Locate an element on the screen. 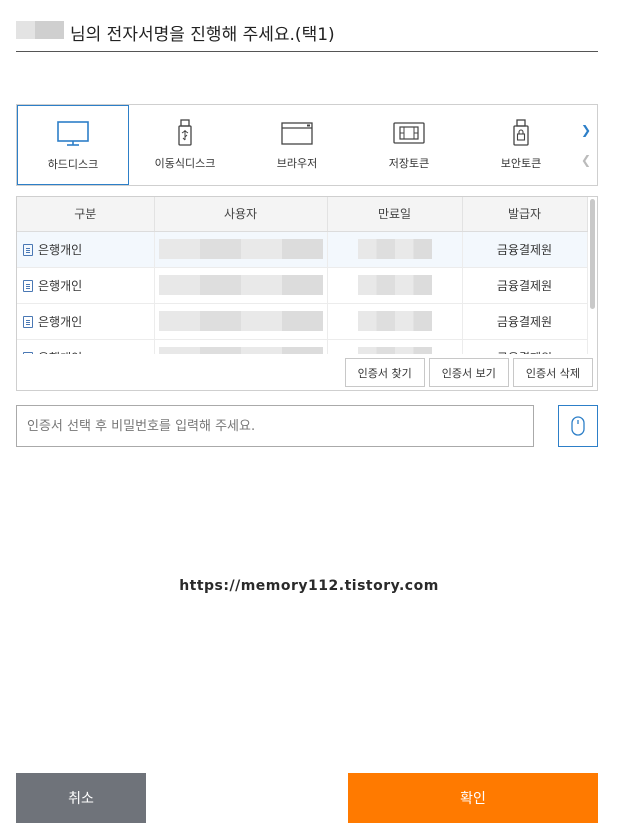  storage-item-harddisk: 하드디스크 is located at coordinates (73, 145).